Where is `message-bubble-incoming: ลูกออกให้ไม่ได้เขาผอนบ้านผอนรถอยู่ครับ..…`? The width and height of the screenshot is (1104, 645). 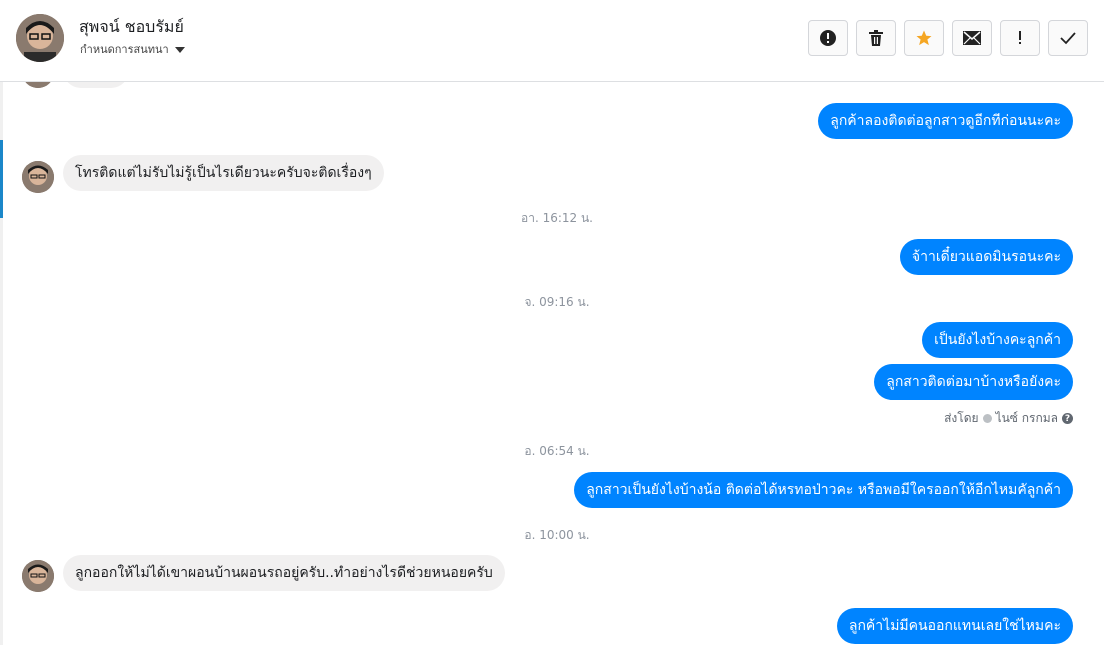
message-bubble-incoming: ลูกออกให้ไม่ได้เขาผอนบ้านผอนรถอยู่ครับ..… is located at coordinates (284, 573).